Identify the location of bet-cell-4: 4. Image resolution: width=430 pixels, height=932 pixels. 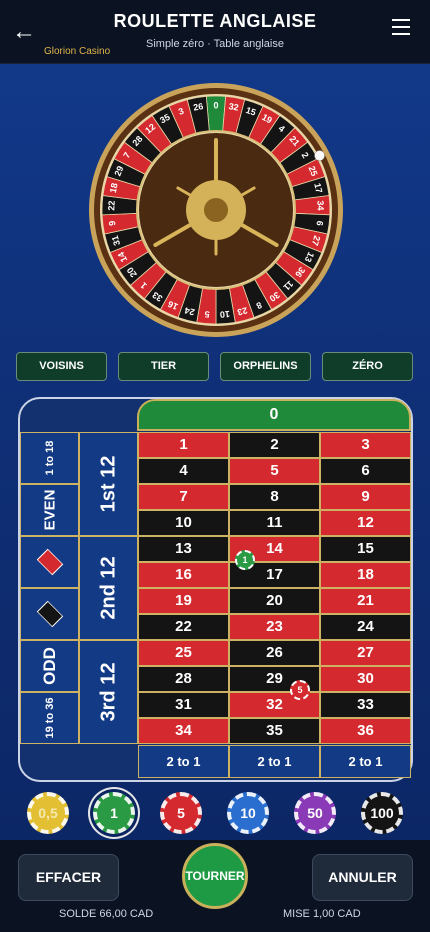
(183, 471).